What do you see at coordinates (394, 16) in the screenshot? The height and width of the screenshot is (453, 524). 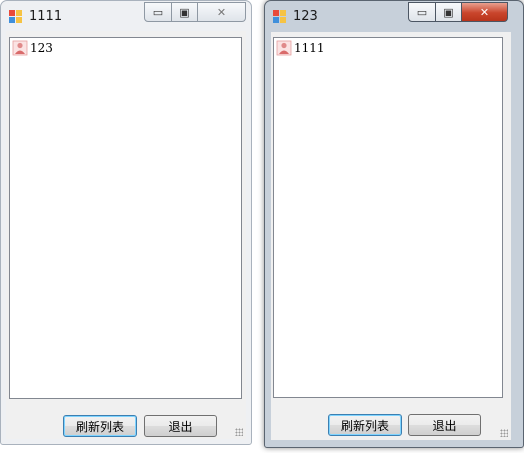 I see `title-bar: 123 ▭ ▣ ✕` at bounding box center [394, 16].